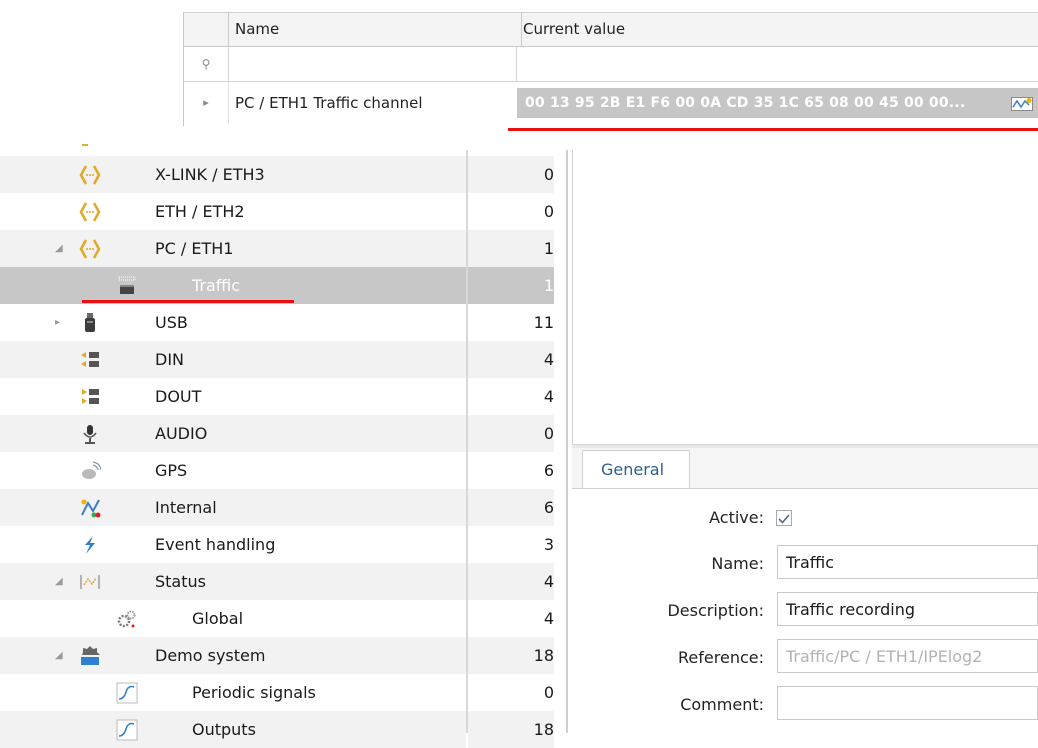 The image size is (1038, 748). I want to click on tree-item-label: Internal, so click(186, 507).